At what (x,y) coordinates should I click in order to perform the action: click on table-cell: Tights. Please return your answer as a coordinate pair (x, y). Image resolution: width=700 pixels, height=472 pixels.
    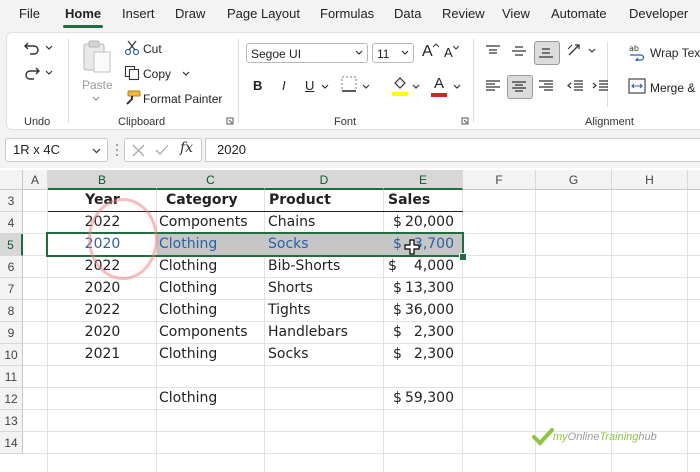
    Looking at the image, I should click on (289, 310).